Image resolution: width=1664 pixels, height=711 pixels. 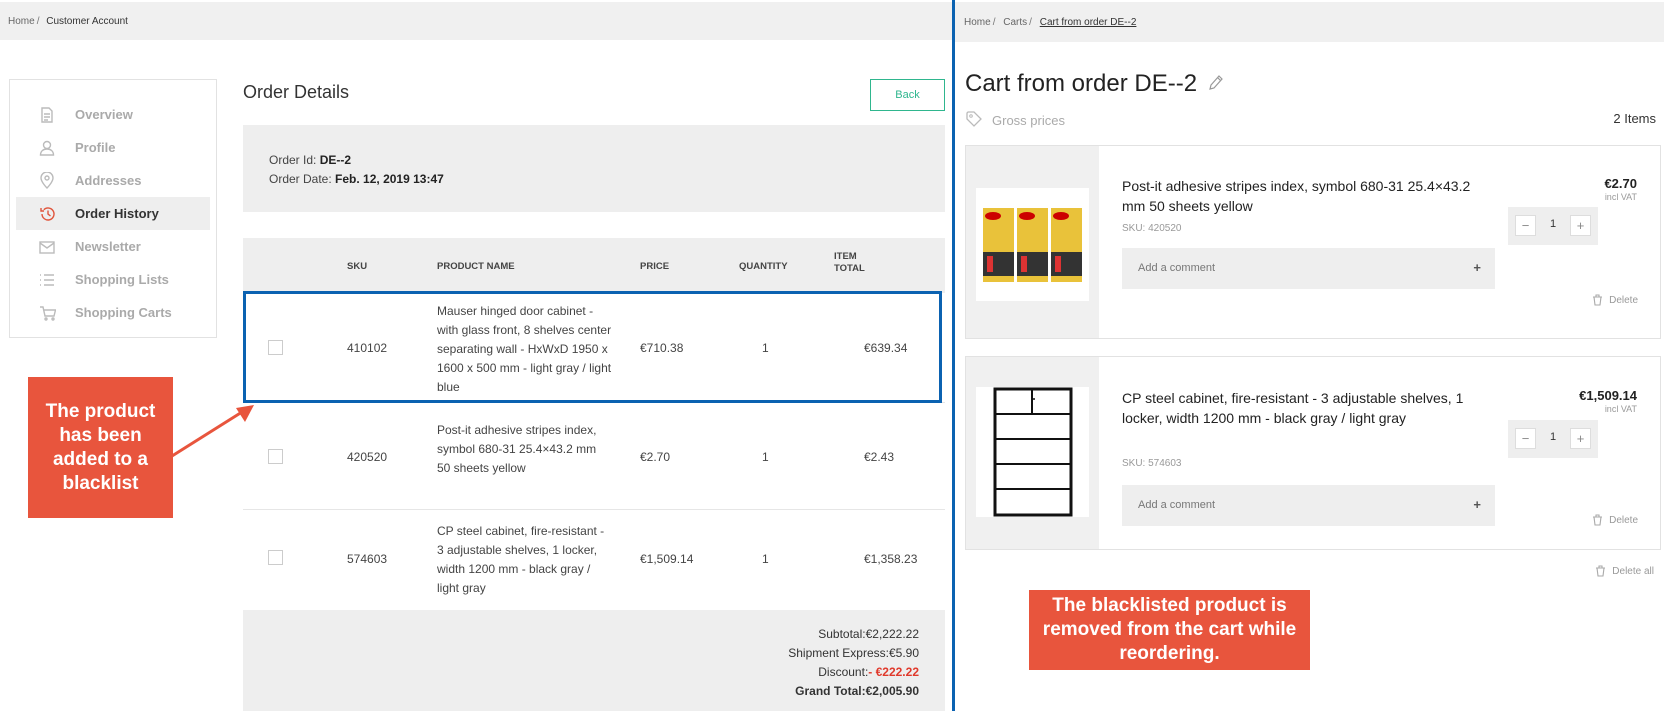 What do you see at coordinates (87, 21) in the screenshot?
I see `breadcrumb-current: Customer Account` at bounding box center [87, 21].